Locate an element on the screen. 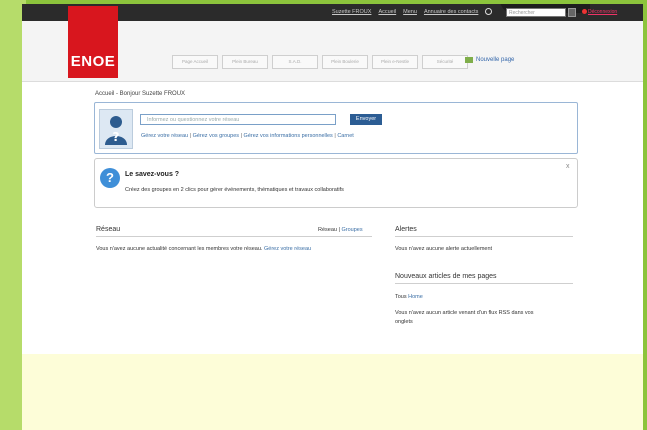 This screenshot has height=430, width=647. share-input: Informez ou questionnez votre réseau is located at coordinates (238, 119).